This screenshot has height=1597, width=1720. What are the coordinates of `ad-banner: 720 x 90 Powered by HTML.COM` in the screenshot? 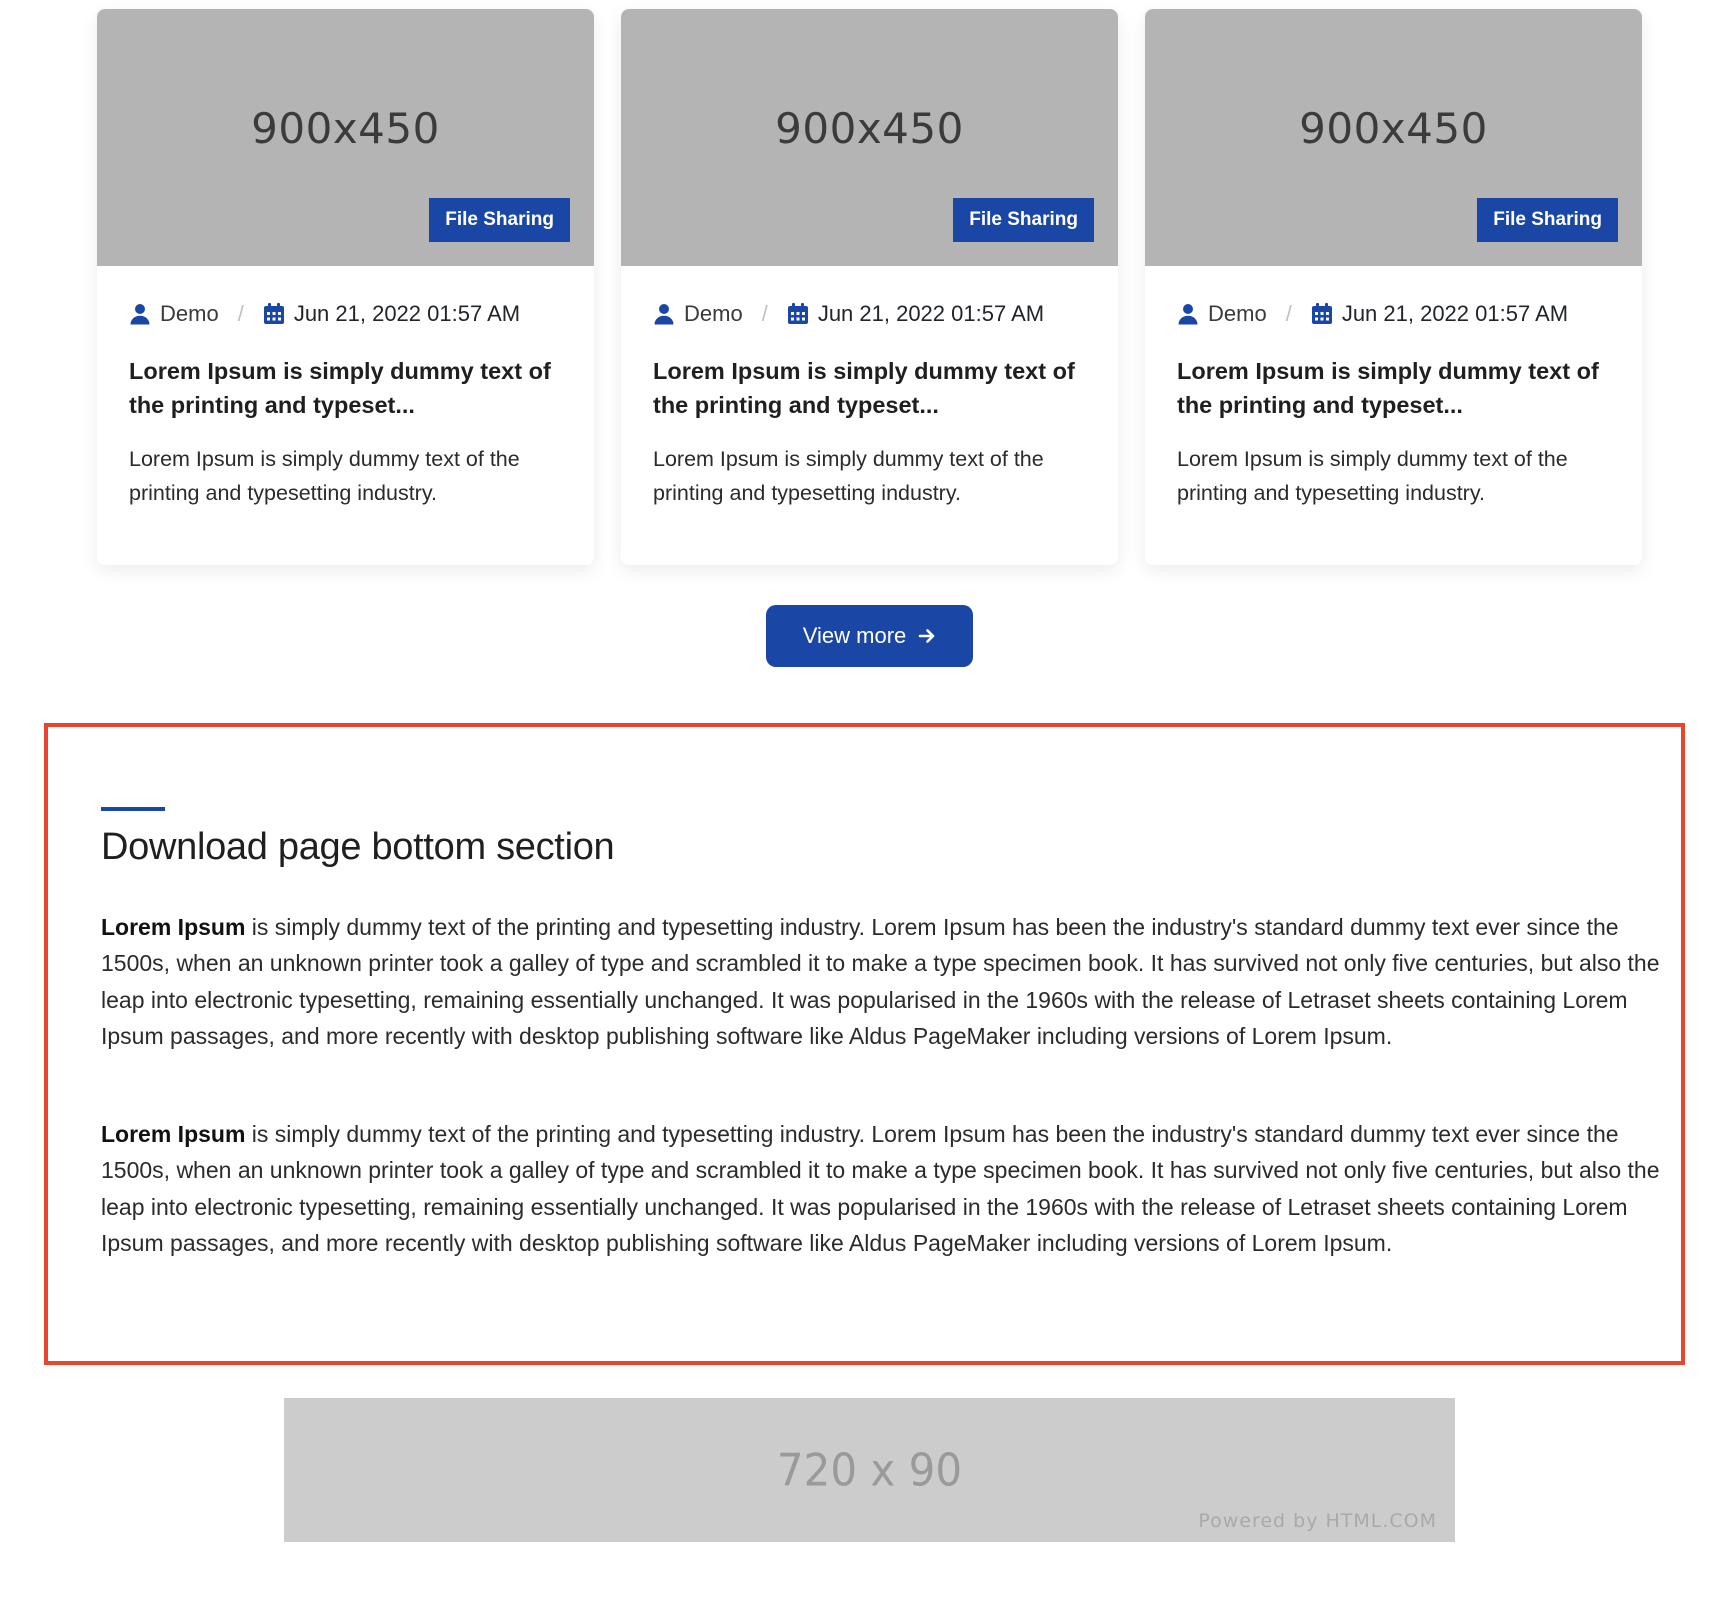 It's located at (869, 1470).